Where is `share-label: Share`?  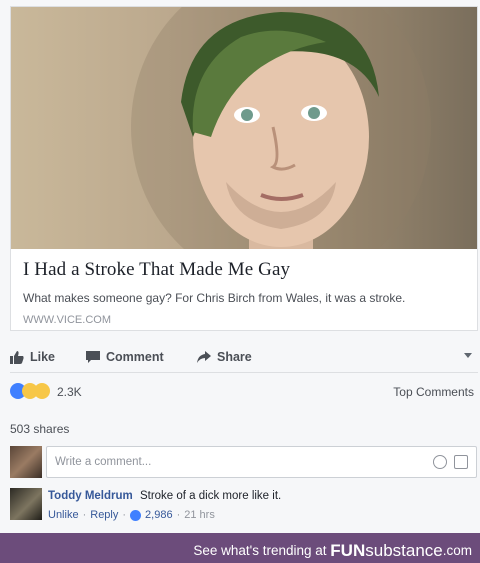 share-label: Share is located at coordinates (234, 357).